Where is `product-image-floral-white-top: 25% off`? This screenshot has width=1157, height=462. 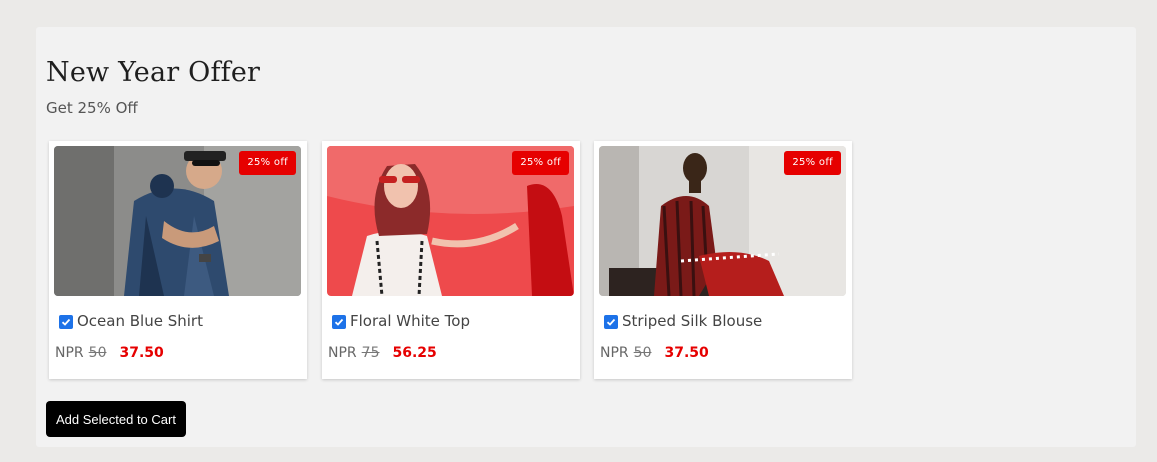 product-image-floral-white-top: 25% off is located at coordinates (450, 221).